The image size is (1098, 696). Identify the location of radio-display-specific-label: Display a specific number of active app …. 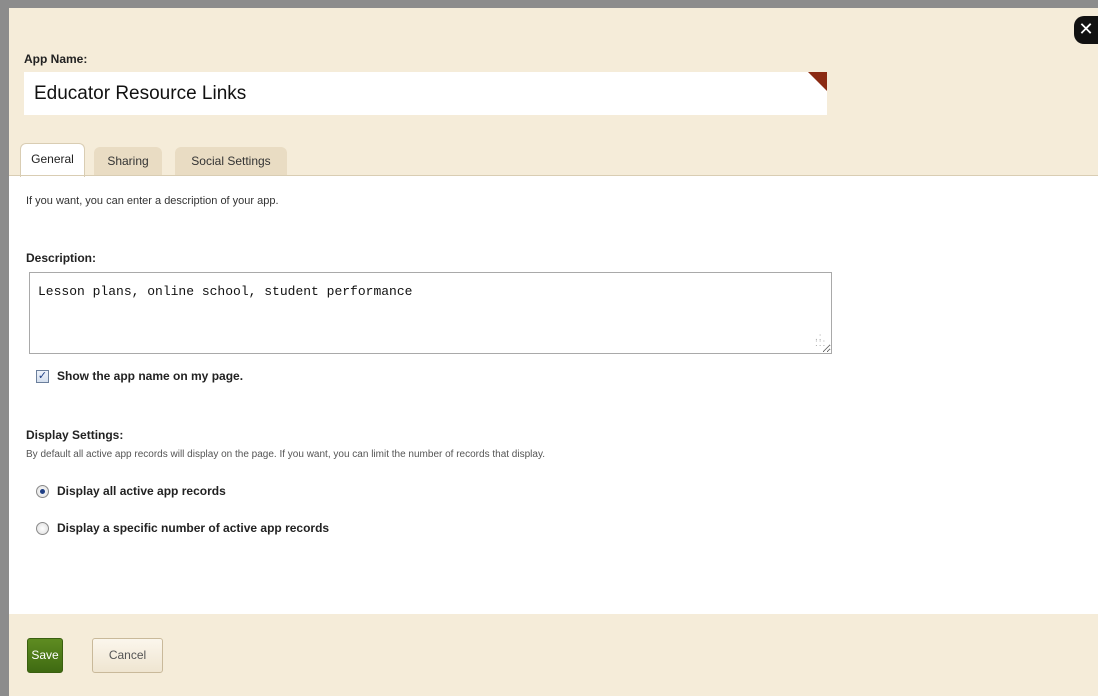
(193, 528).